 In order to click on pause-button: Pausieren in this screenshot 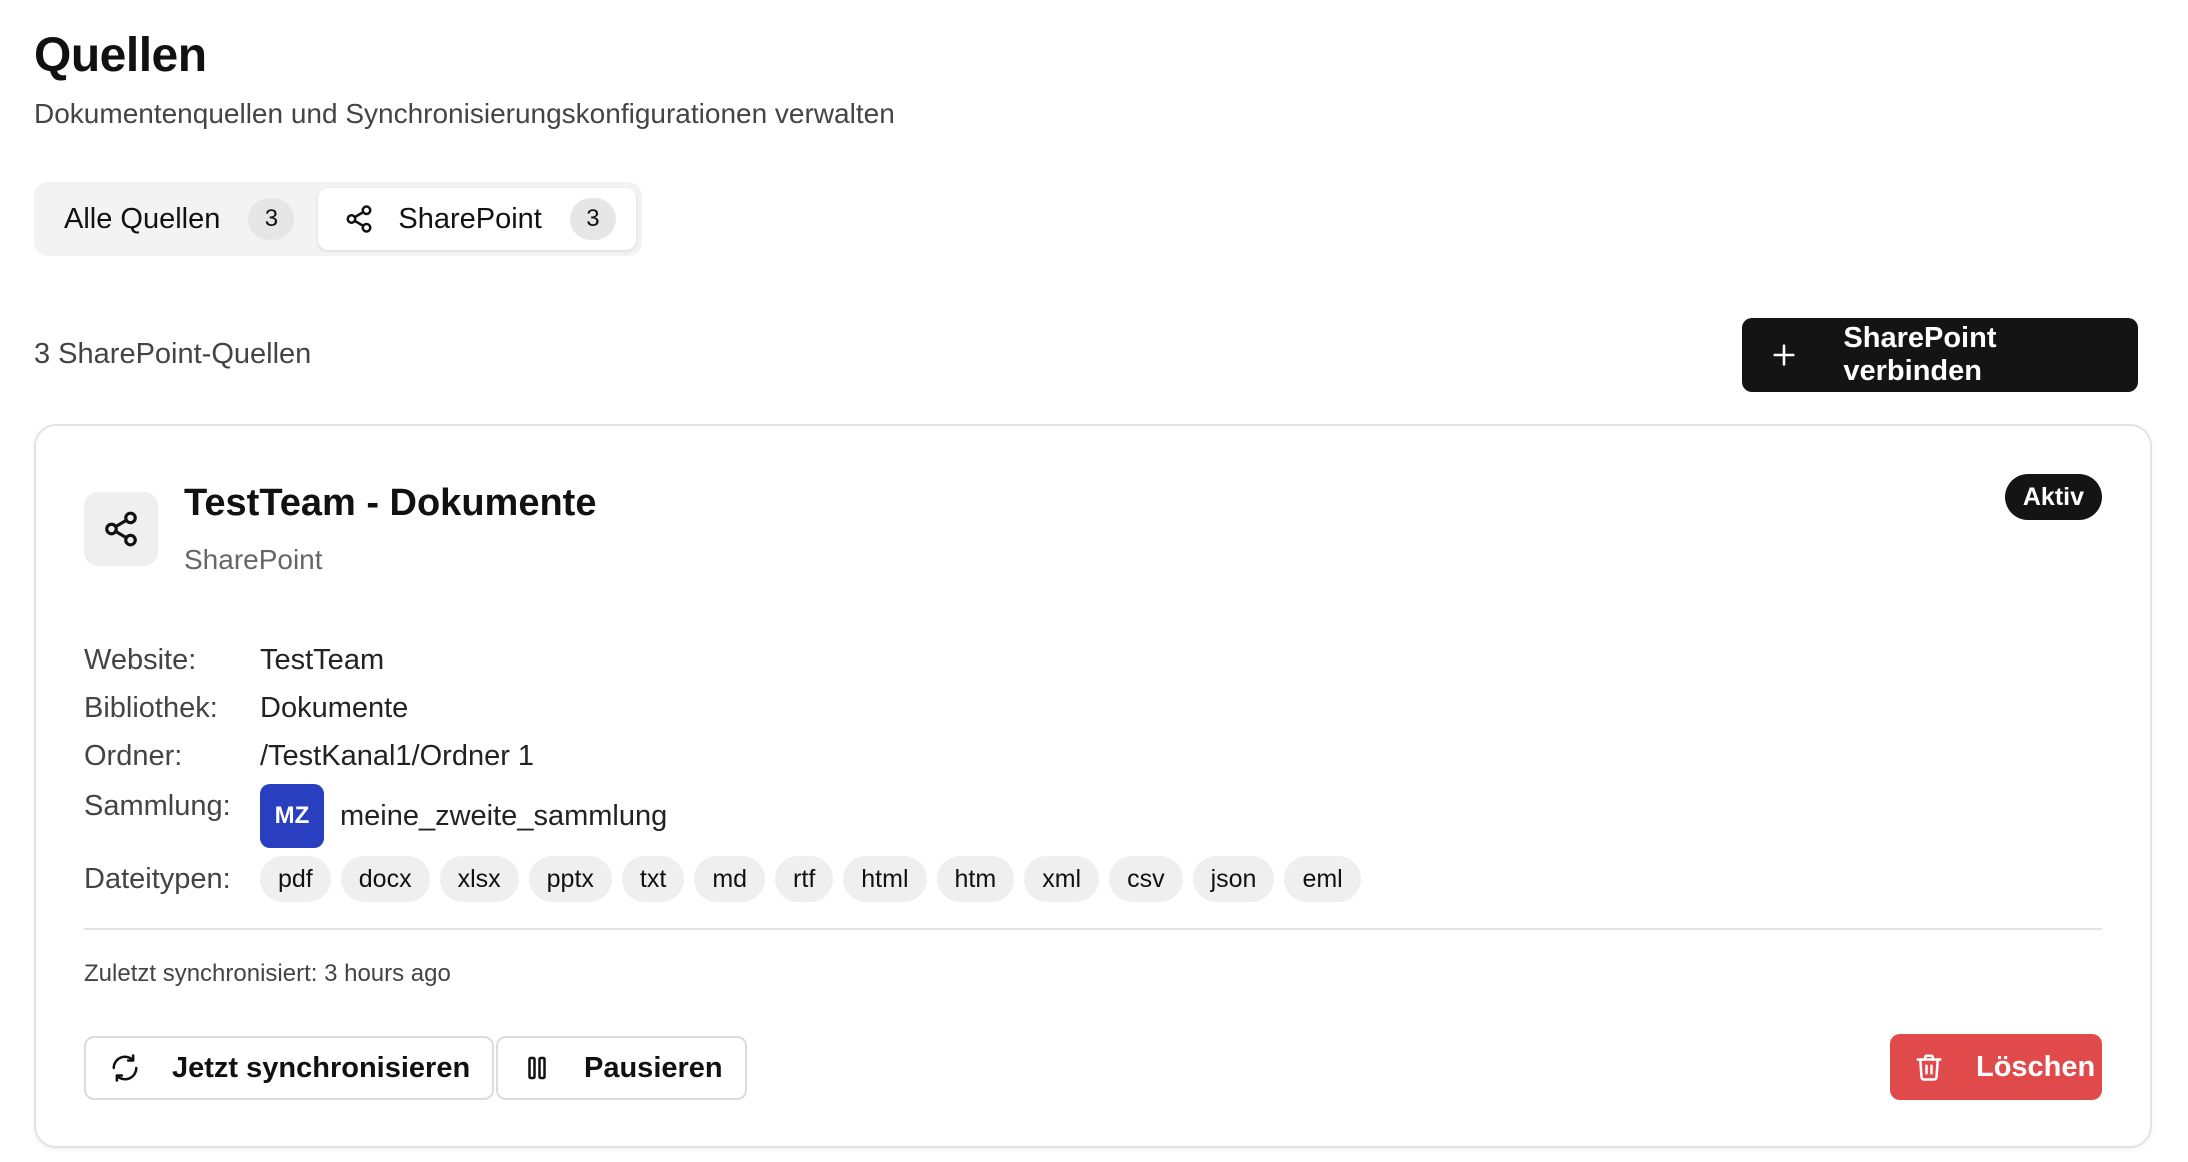, I will do `click(621, 1068)`.